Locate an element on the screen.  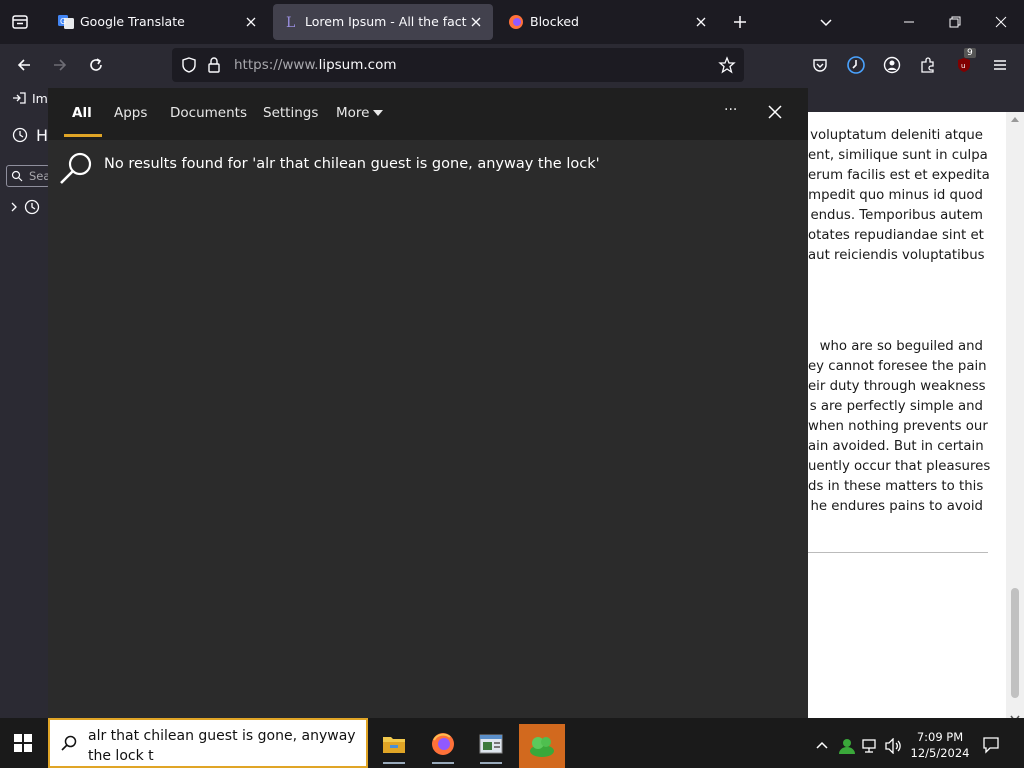
tab-blocked: Blocked is located at coordinates (608, 22).